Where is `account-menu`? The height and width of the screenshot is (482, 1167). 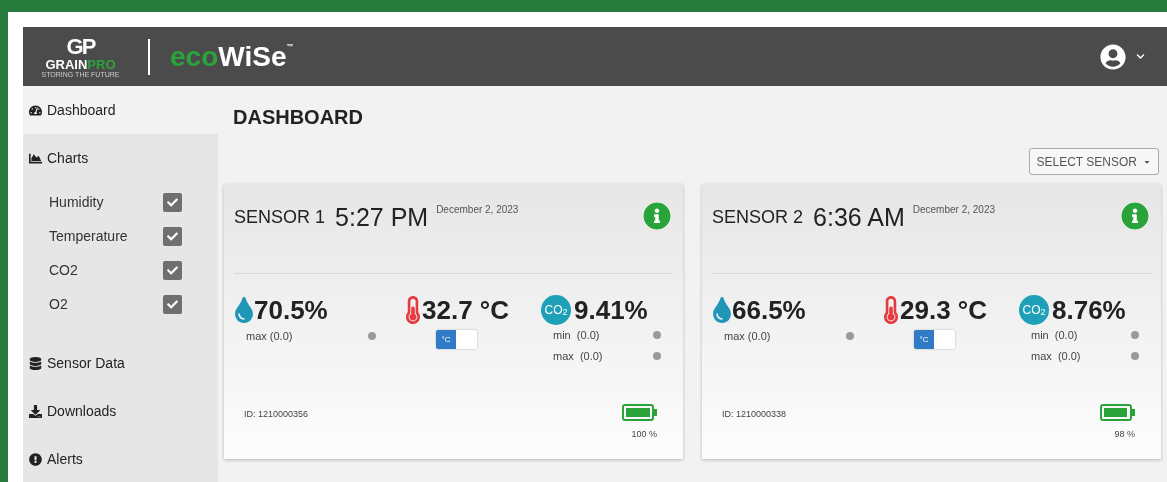 account-menu is located at coordinates (1122, 56).